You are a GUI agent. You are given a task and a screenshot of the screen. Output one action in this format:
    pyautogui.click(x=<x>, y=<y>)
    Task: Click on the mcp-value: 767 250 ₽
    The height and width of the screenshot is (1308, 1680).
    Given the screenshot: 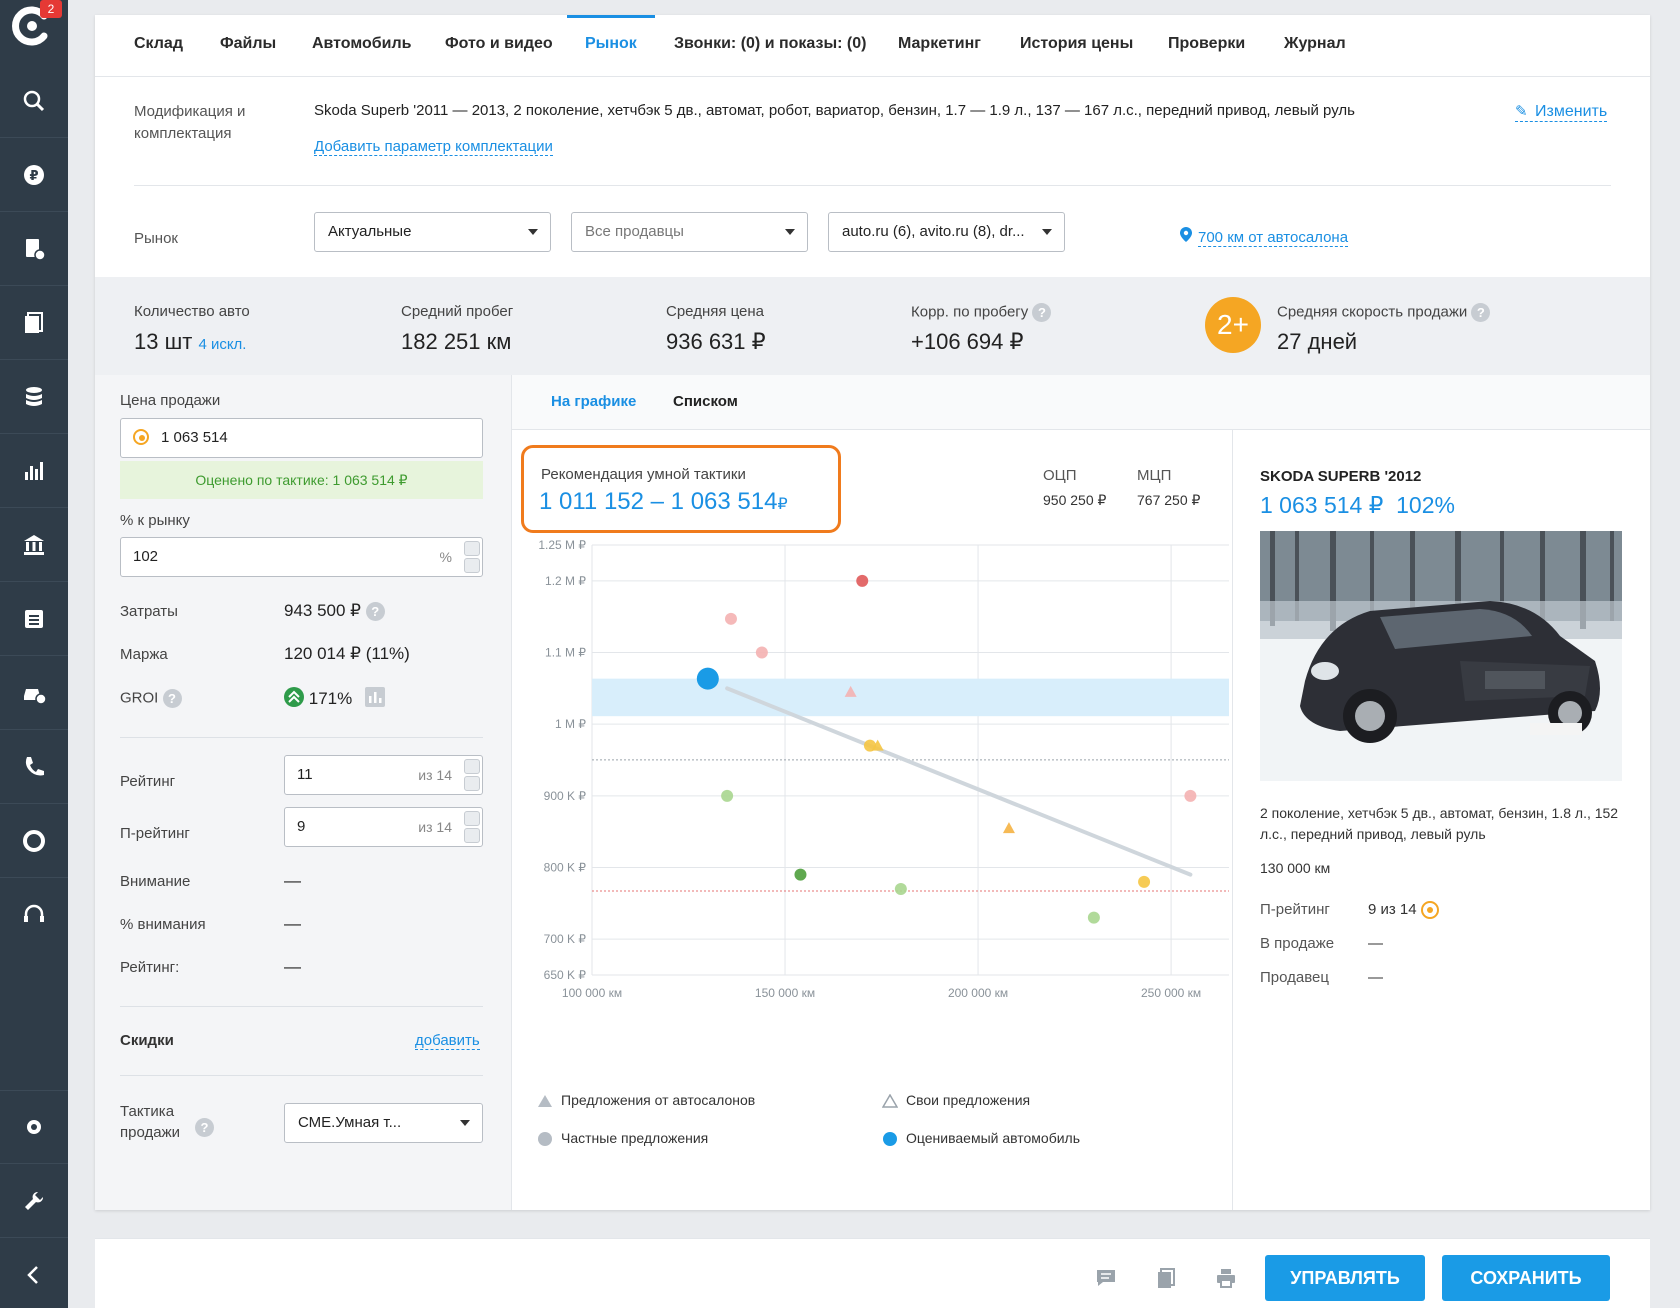 What is the action you would take?
    pyautogui.click(x=1169, y=500)
    